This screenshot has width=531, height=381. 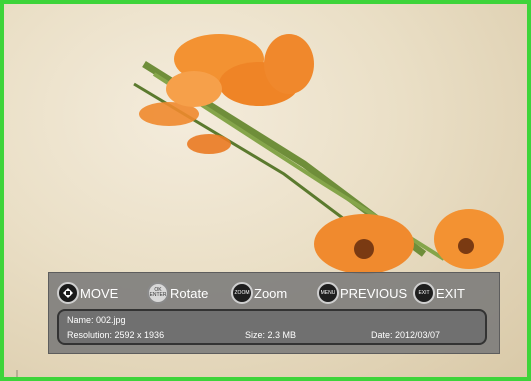 What do you see at coordinates (374, 293) in the screenshot?
I see `previous-label: PREVIOUS` at bounding box center [374, 293].